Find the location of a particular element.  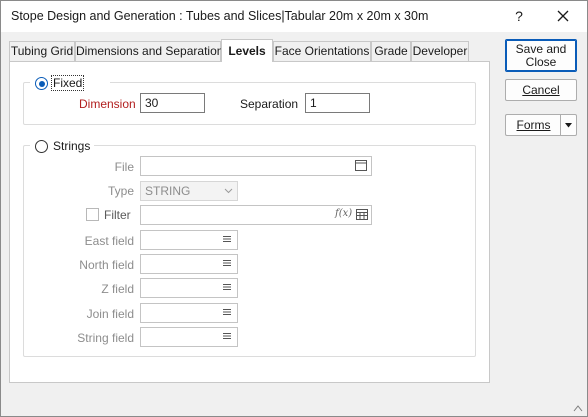

close-button is located at coordinates (563, 16).